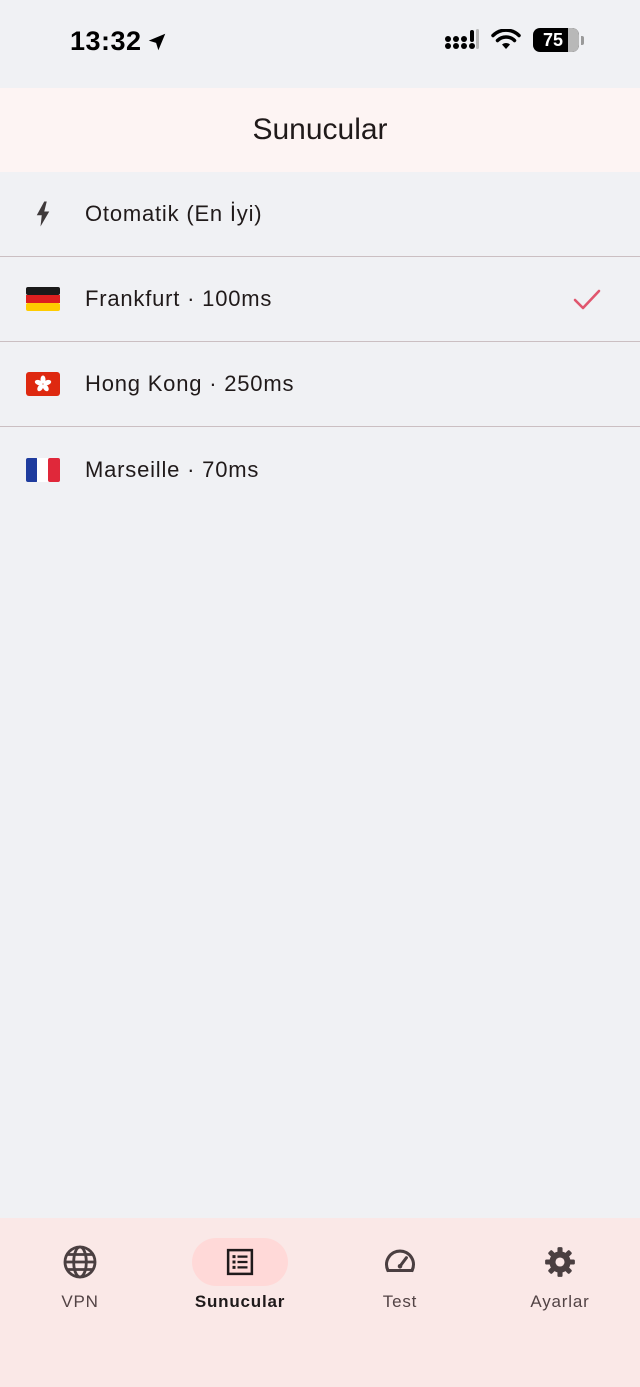 Image resolution: width=640 pixels, height=1387 pixels. I want to click on bolt-icon, so click(43, 214).